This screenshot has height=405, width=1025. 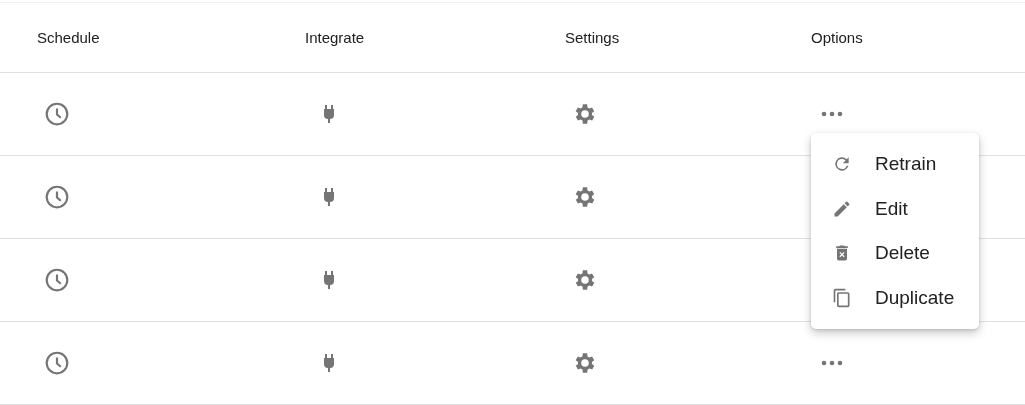 What do you see at coordinates (842, 297) in the screenshot?
I see `copy-icon` at bounding box center [842, 297].